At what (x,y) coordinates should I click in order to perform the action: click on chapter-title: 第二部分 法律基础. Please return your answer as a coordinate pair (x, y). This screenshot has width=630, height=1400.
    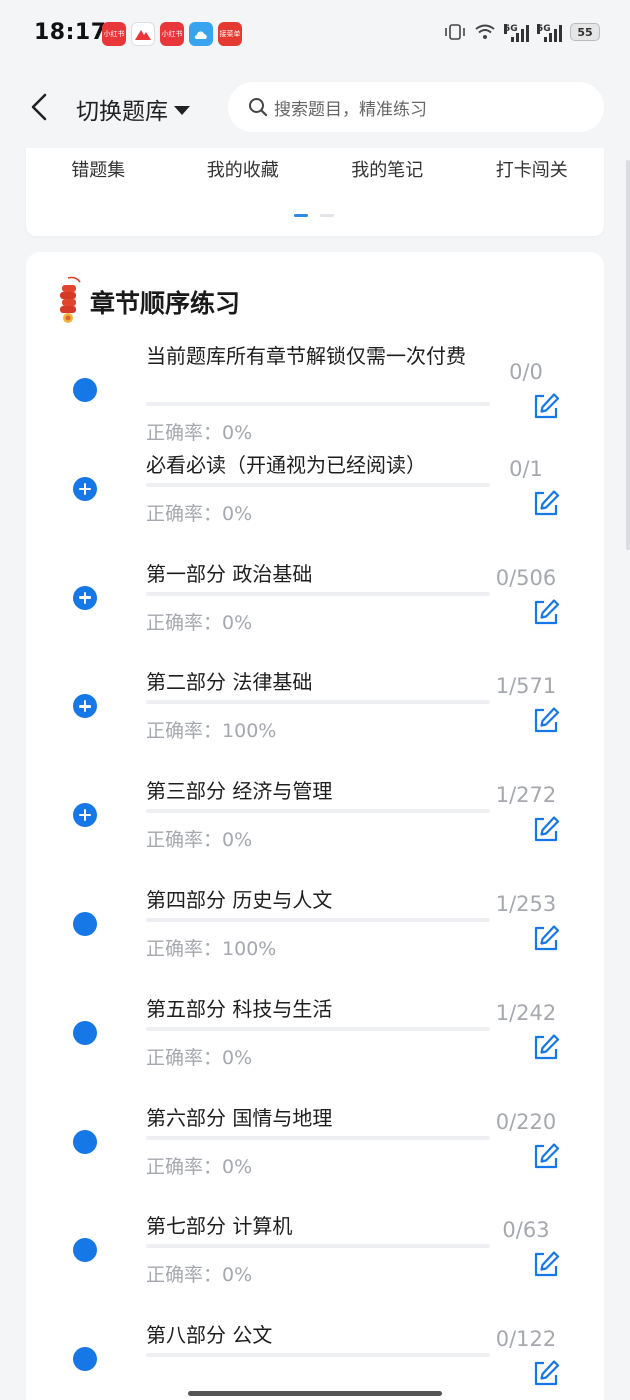
    Looking at the image, I should click on (229, 682).